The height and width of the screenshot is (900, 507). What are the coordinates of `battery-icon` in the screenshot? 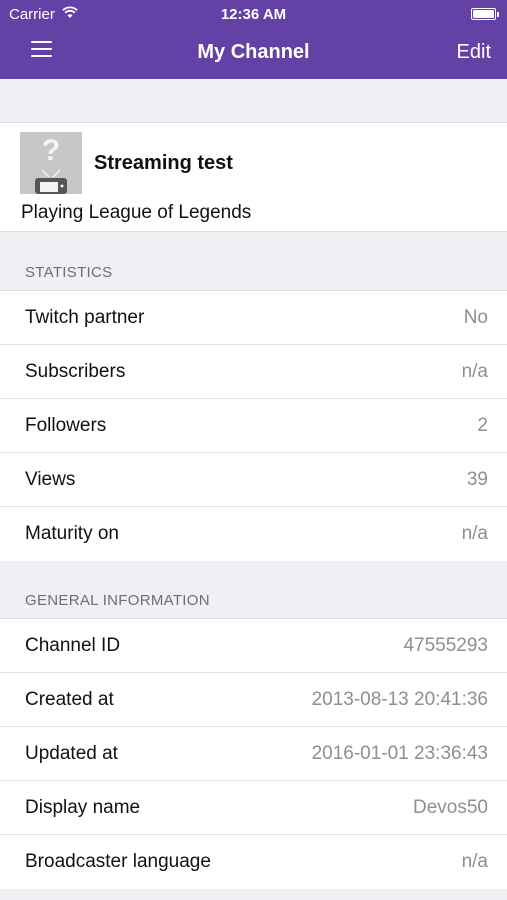 It's located at (485, 14).